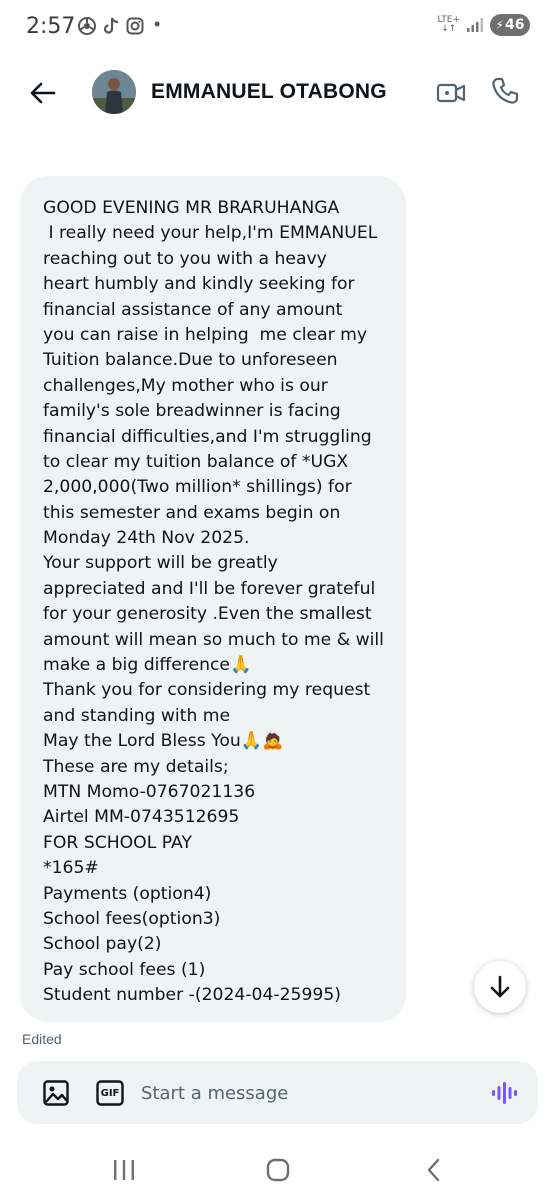  I want to click on message-line: Payments (option4), so click(127, 893).